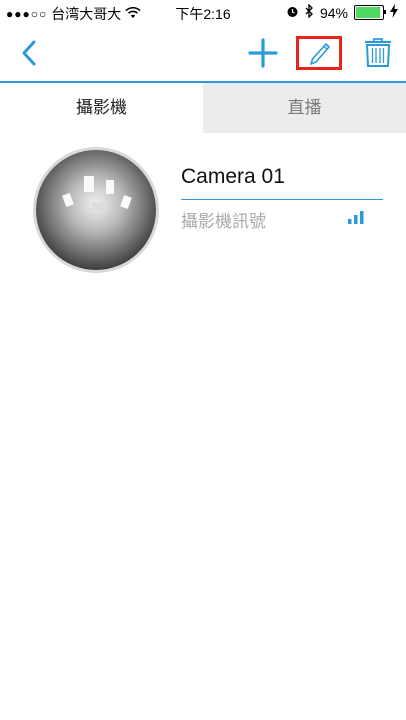 This screenshot has width=406, height=720. I want to click on status-right: 94%, so click(342, 12).